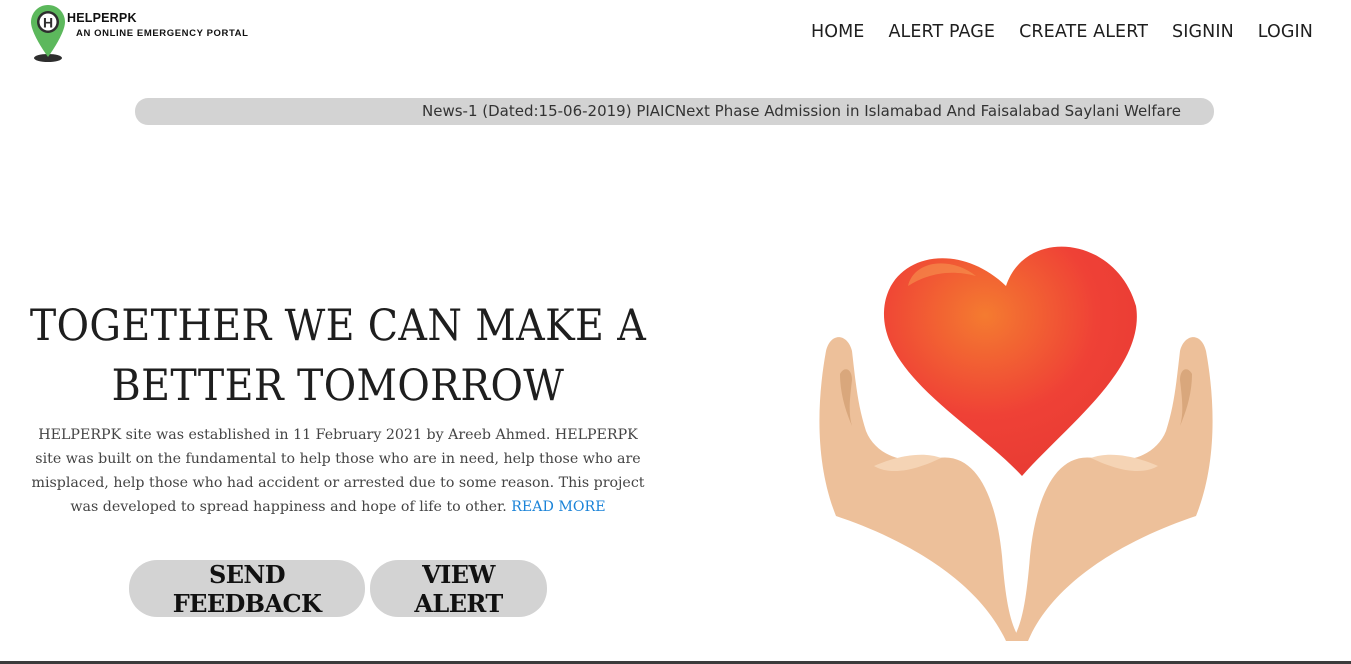  I want to click on svg-text: H, so click(48, 23).